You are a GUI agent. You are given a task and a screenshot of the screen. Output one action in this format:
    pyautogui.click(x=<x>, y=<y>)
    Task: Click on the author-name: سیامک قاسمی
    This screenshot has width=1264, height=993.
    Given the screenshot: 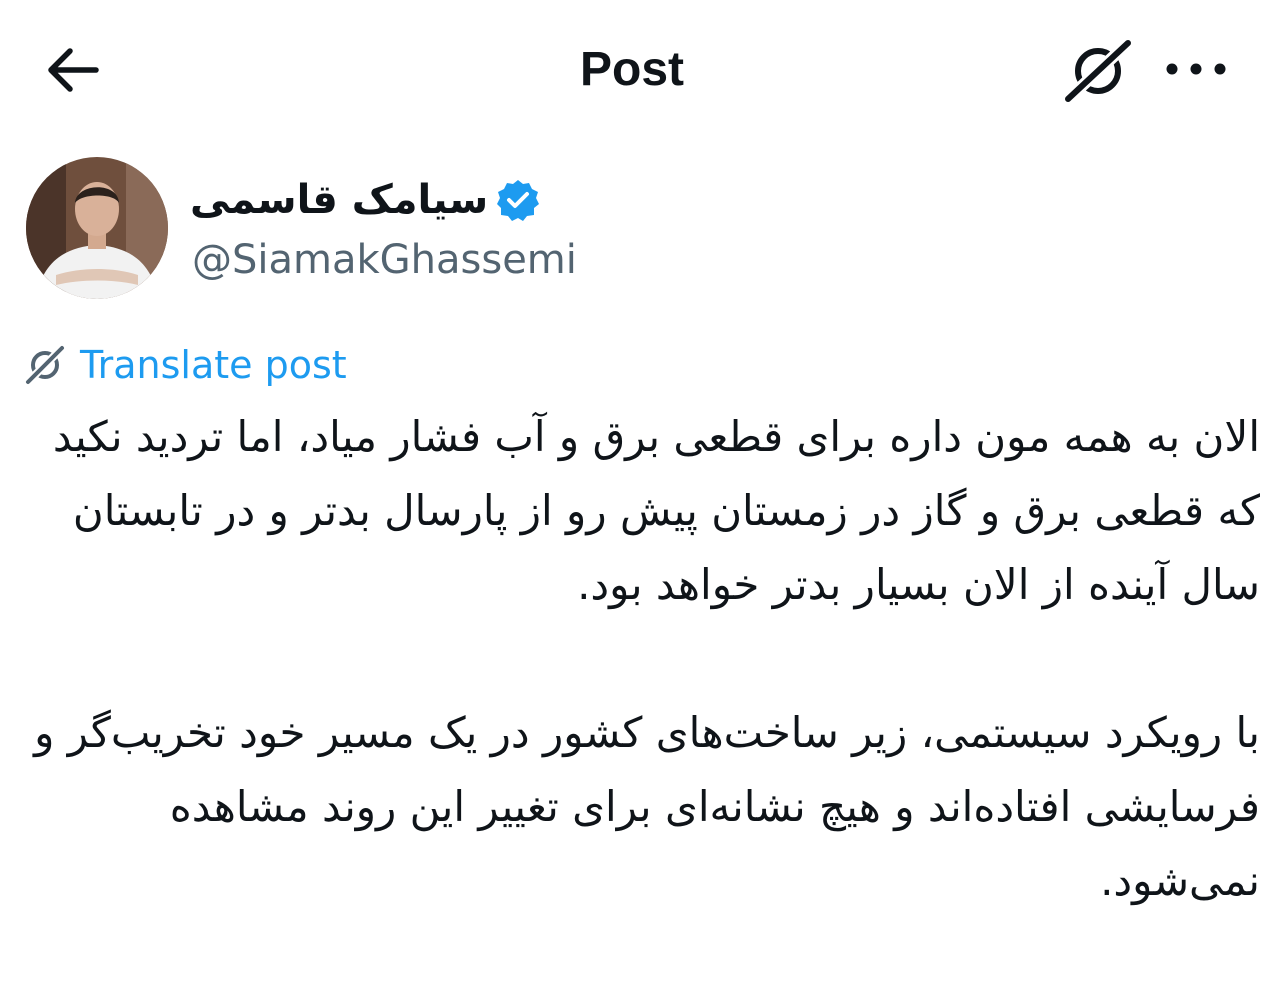 What is the action you would take?
    pyautogui.click(x=339, y=200)
    